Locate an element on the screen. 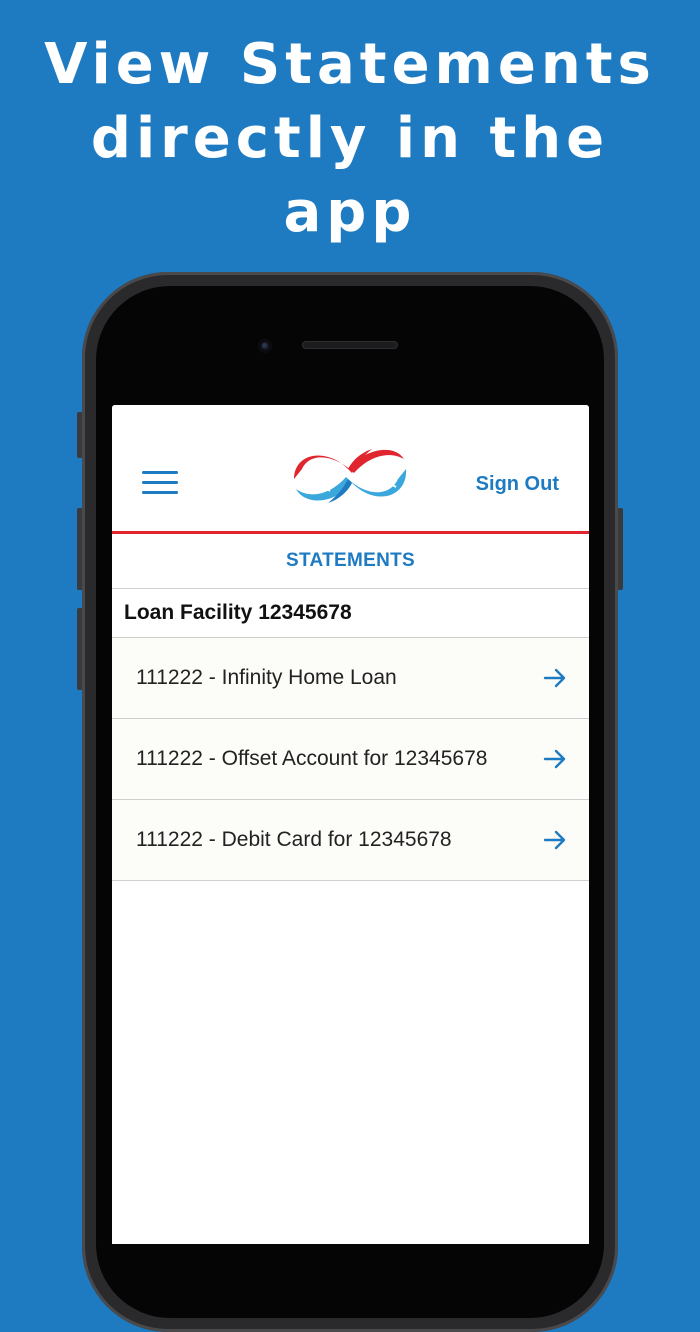  promo-headline-line-2: directly in the is located at coordinates (350, 138).